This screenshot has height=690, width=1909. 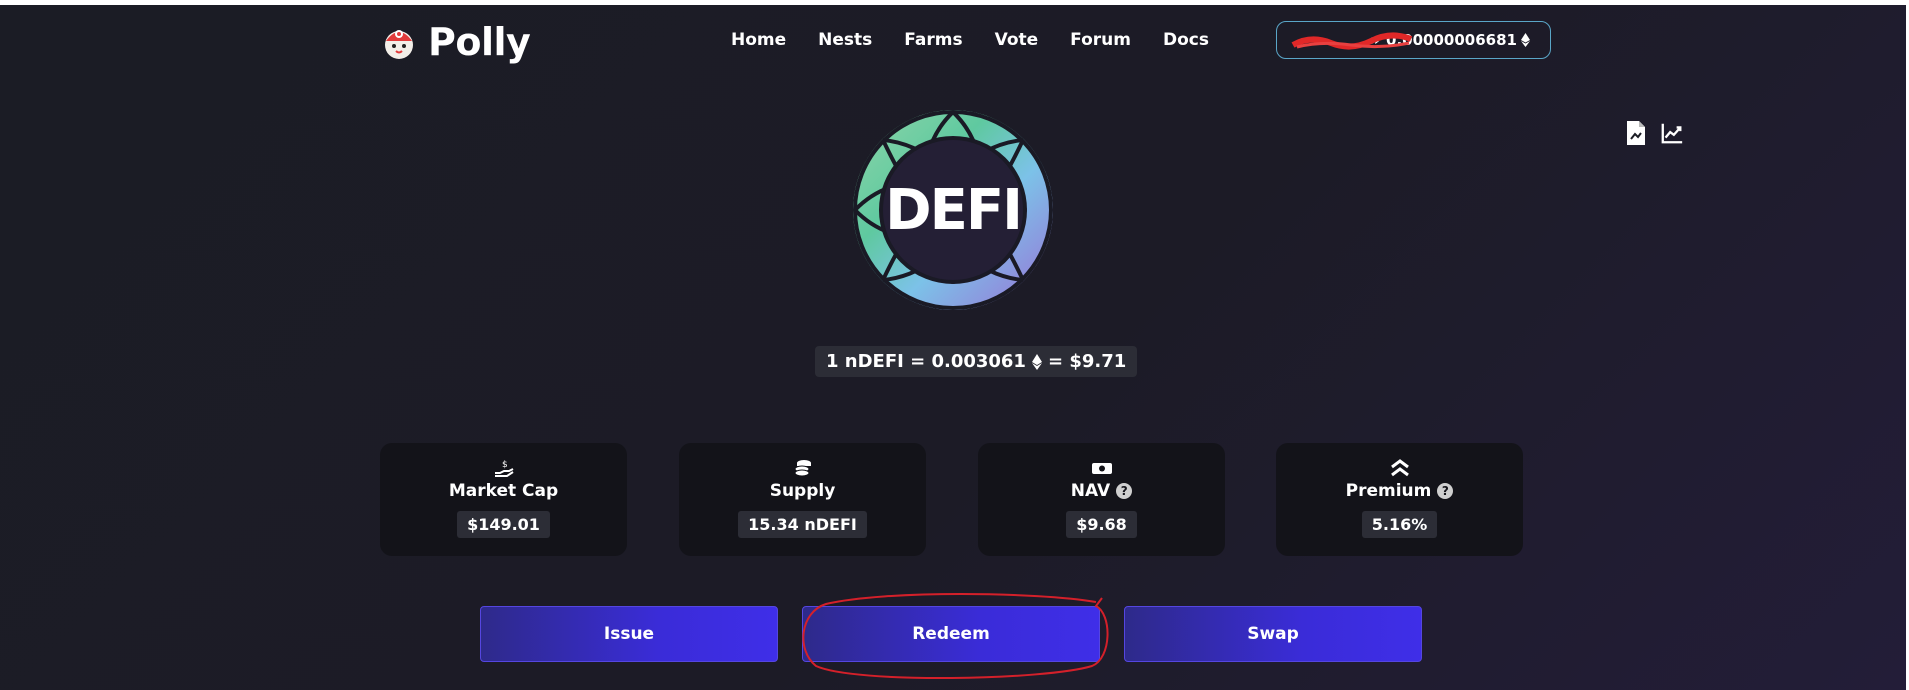 I want to click on stat-value: $149.01, so click(x=503, y=524).